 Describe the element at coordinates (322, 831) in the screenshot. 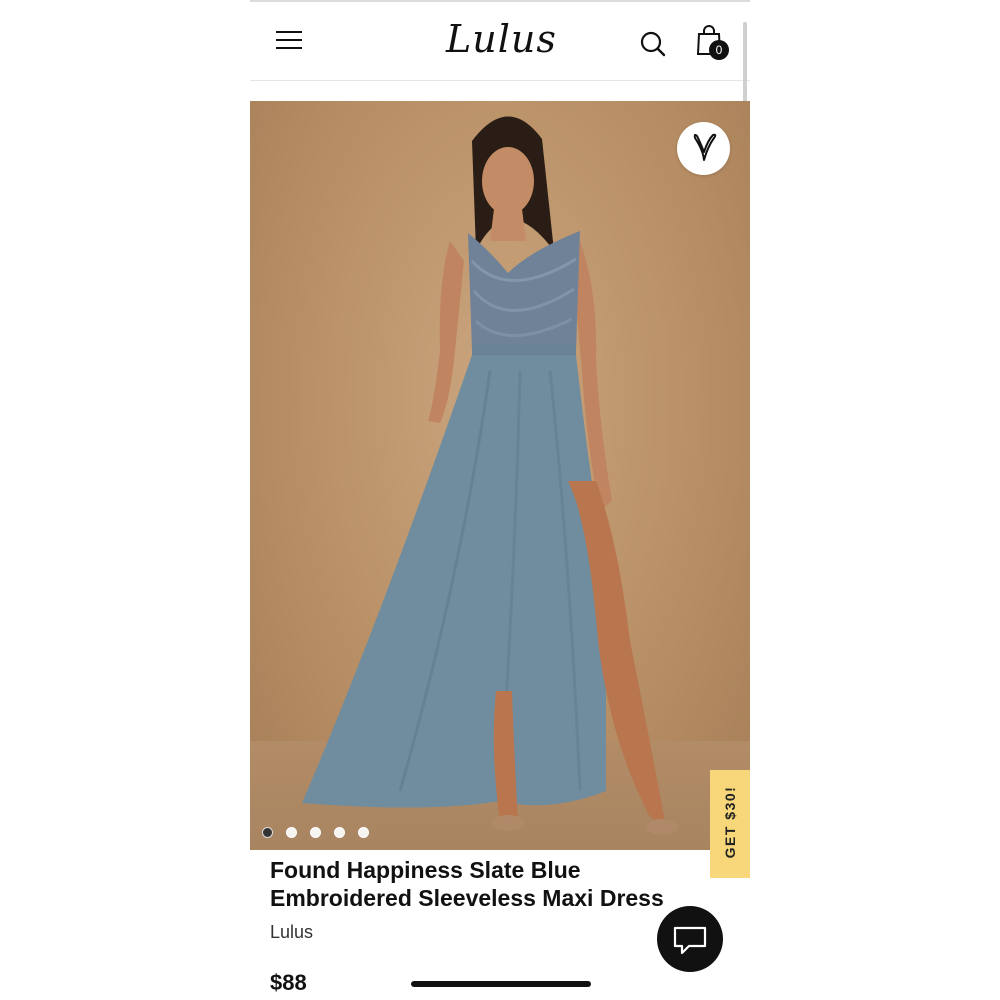

I see `carousel-pagination` at that location.